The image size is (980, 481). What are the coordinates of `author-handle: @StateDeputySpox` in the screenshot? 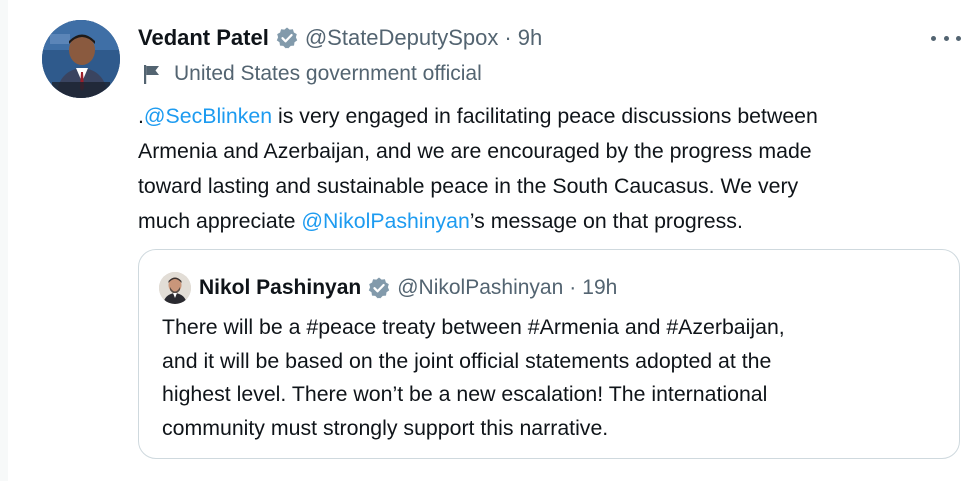 It's located at (402, 38).